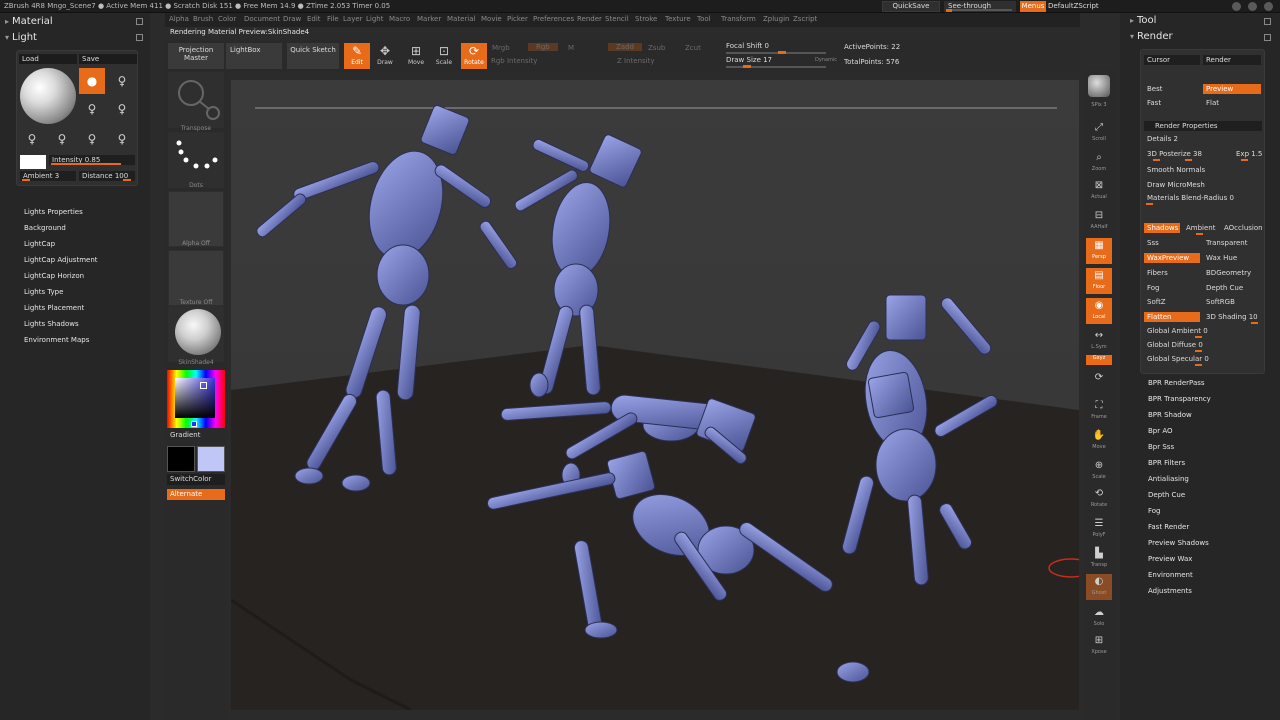 This screenshot has height=720, width=1280. I want to click on menu-edit: Edit, so click(314, 19).